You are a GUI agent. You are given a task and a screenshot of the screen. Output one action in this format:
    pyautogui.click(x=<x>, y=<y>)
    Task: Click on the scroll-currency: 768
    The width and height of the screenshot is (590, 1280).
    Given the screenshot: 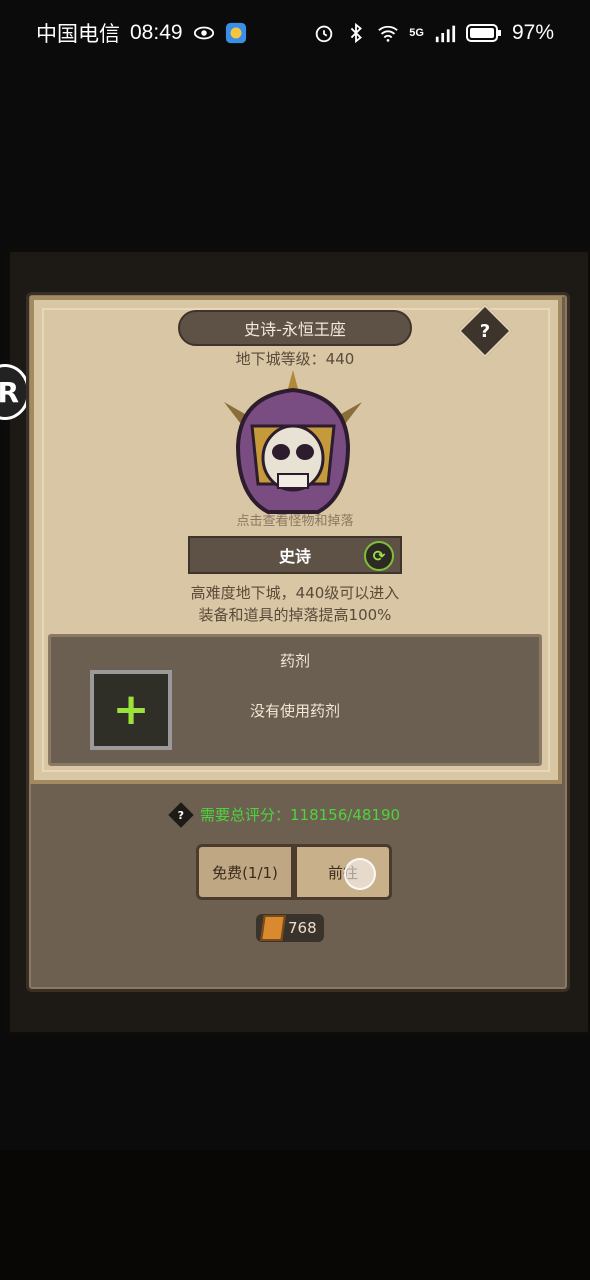 What is the action you would take?
    pyautogui.click(x=290, y=928)
    